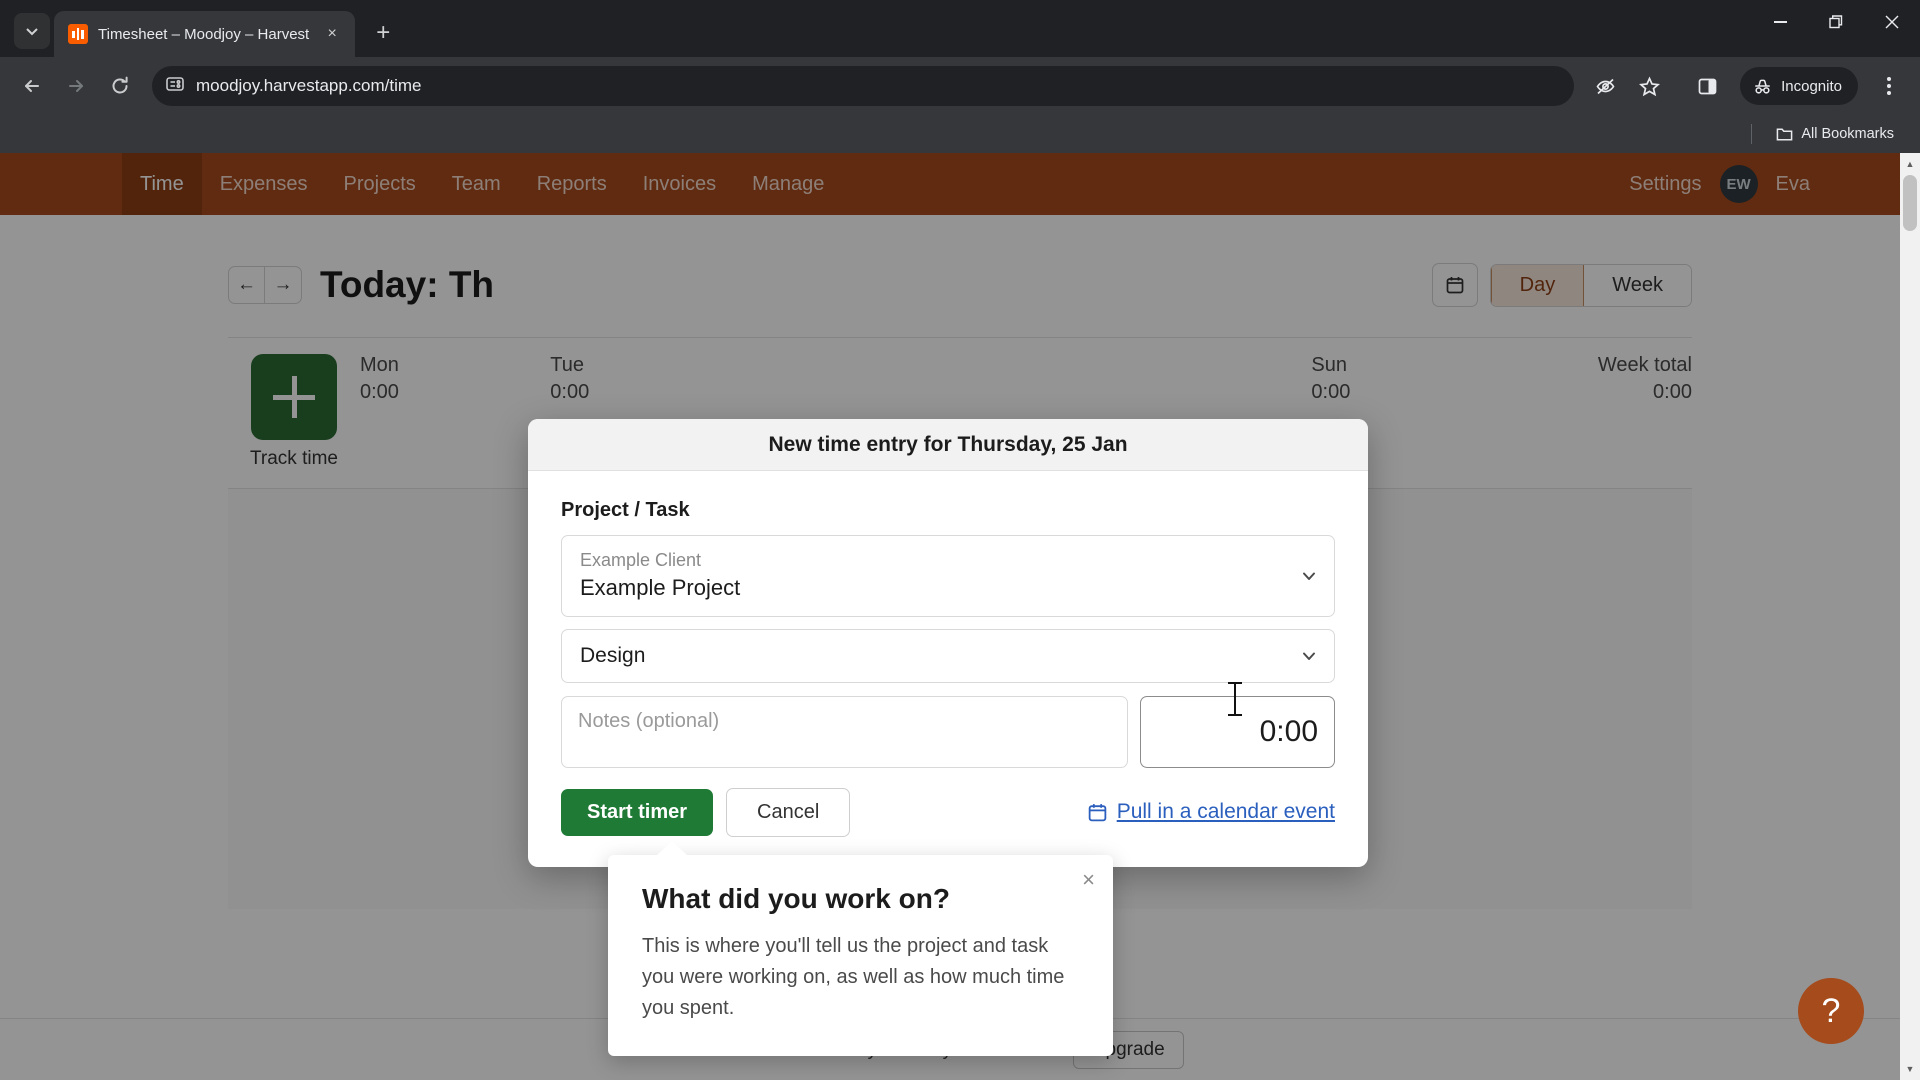 Image resolution: width=1920 pixels, height=1080 pixels. I want to click on scroll-up-arrow: ▲, so click(1910, 164).